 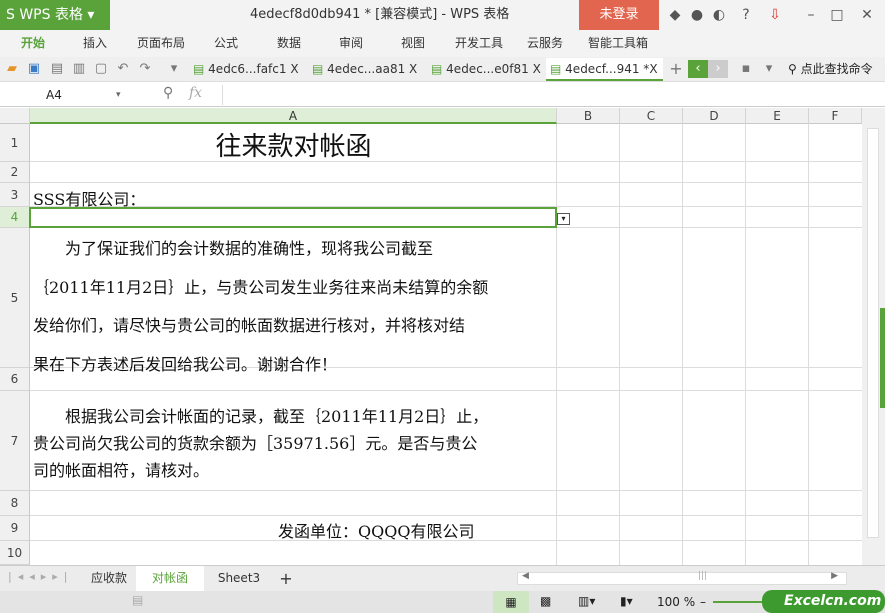 I want to click on row-header: 6, so click(x=15, y=379).